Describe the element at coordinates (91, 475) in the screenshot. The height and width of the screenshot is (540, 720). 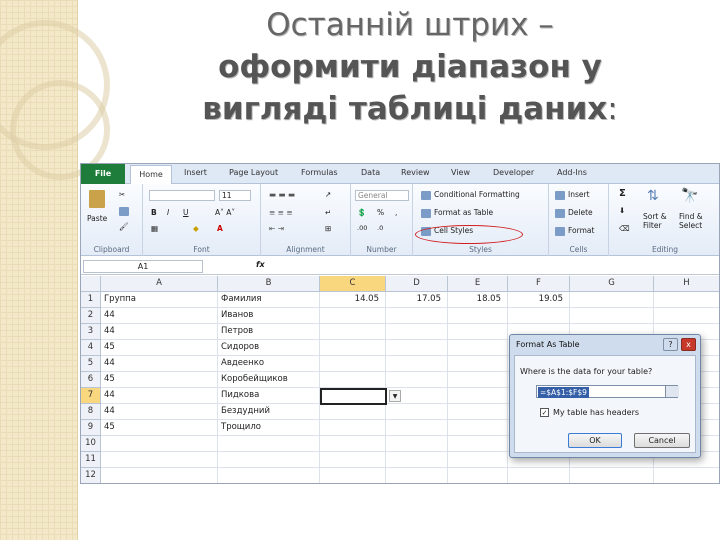
I see `row-header-12: 12` at that location.